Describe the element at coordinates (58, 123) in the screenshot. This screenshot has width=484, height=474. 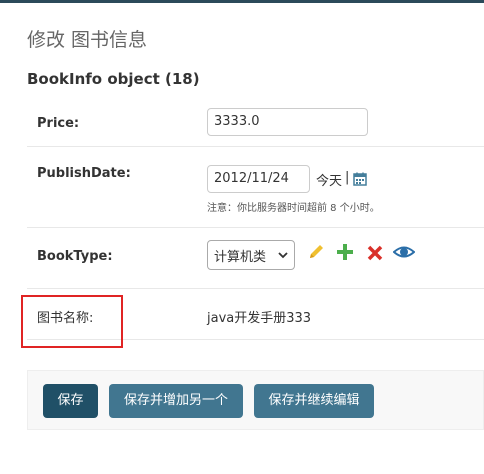
I see `price-label: Price:` at that location.